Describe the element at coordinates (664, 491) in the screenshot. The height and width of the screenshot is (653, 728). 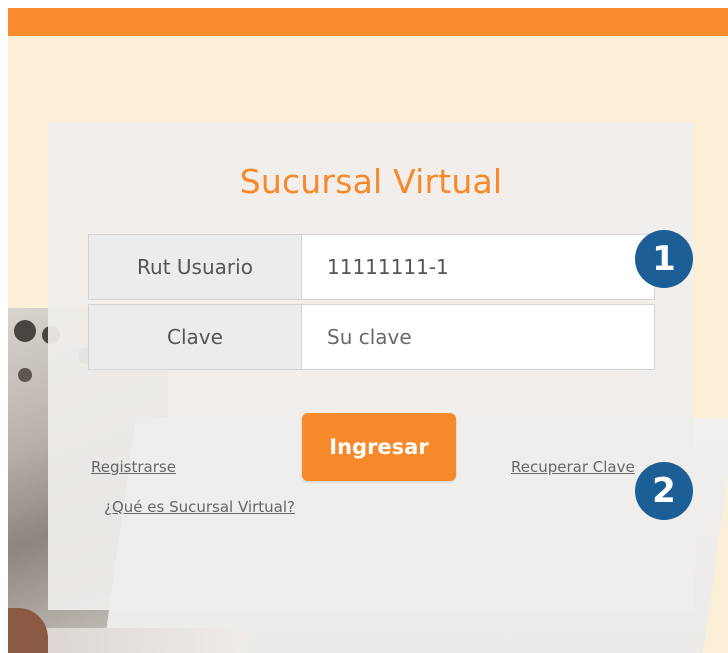
I see `step-2-badge: 2` at that location.